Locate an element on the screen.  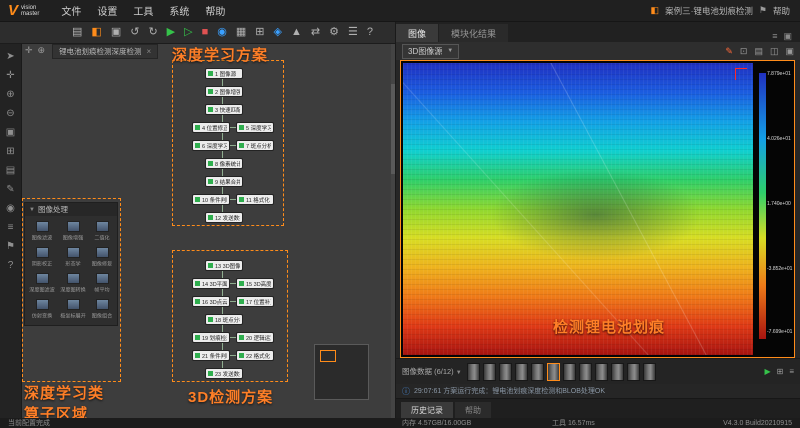
bell-icon: ⚑ is located at coordinates (763, 10).